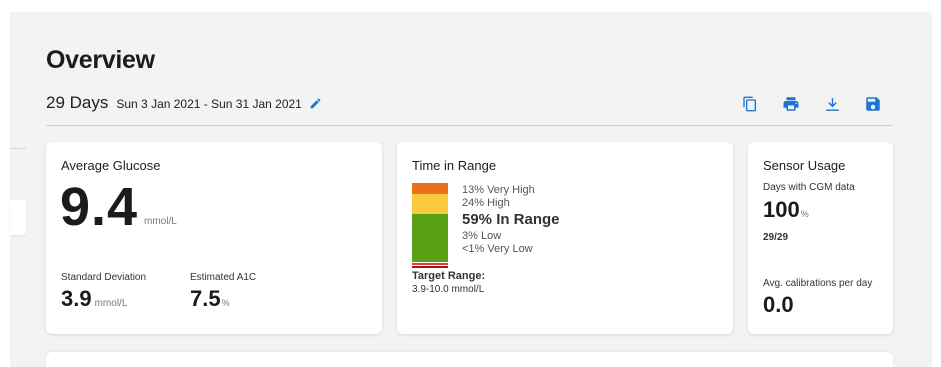 The width and height of the screenshot is (941, 367). I want to click on save-button, so click(873, 104).